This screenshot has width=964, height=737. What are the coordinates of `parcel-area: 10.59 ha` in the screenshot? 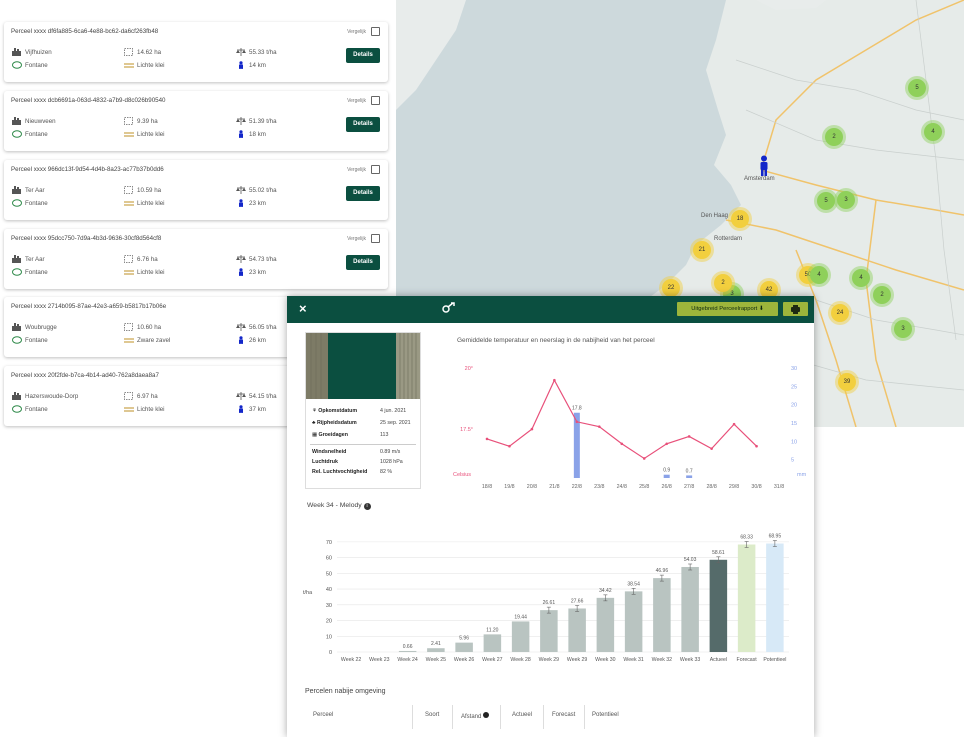 It's located at (149, 190).